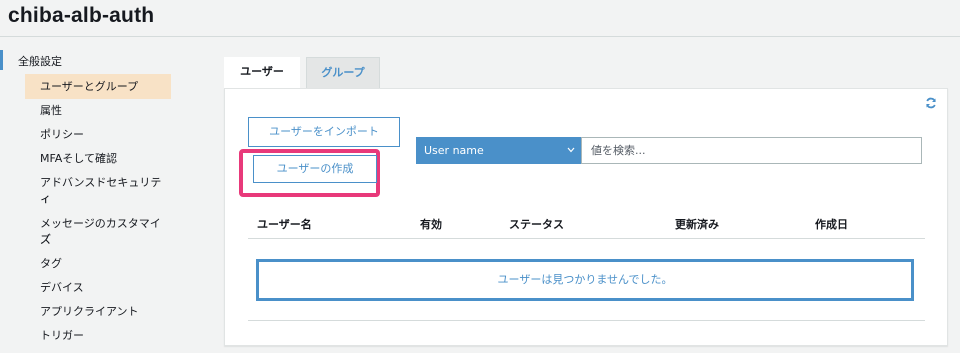 The image size is (960, 353). Describe the element at coordinates (536, 224) in the screenshot. I see `column-header-status: ステータス` at that location.